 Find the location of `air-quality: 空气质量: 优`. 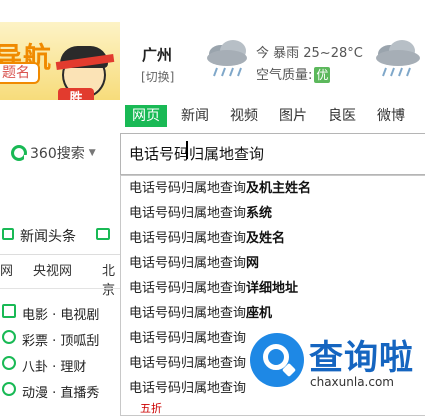

air-quality: 空气质量: 优 is located at coordinates (293, 73).